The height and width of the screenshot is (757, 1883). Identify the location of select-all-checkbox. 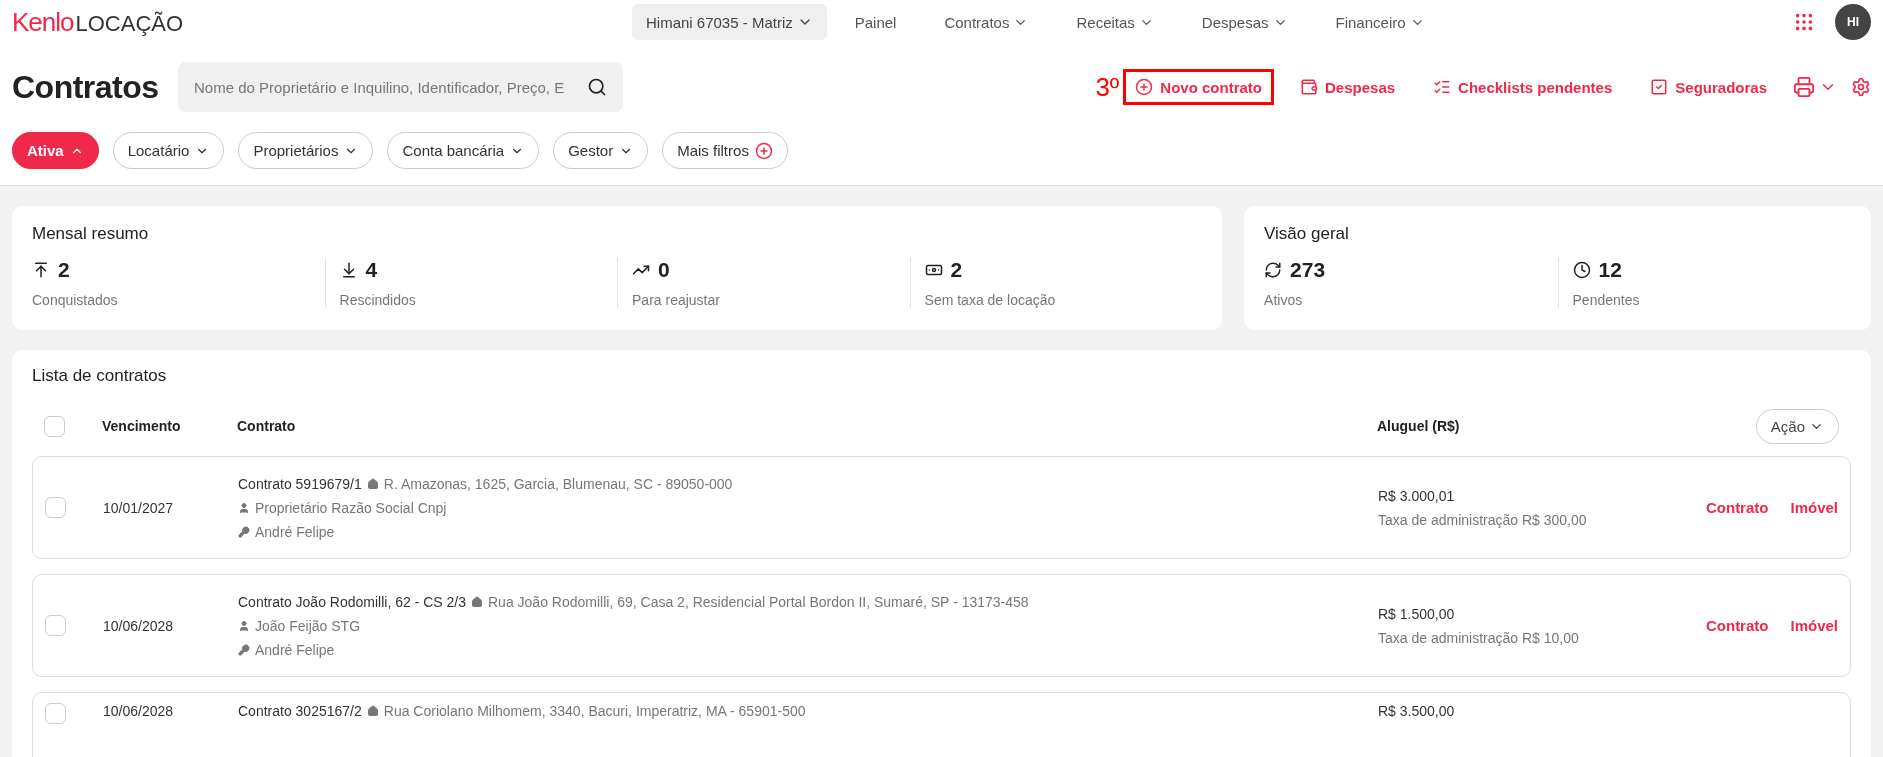
(54, 426).